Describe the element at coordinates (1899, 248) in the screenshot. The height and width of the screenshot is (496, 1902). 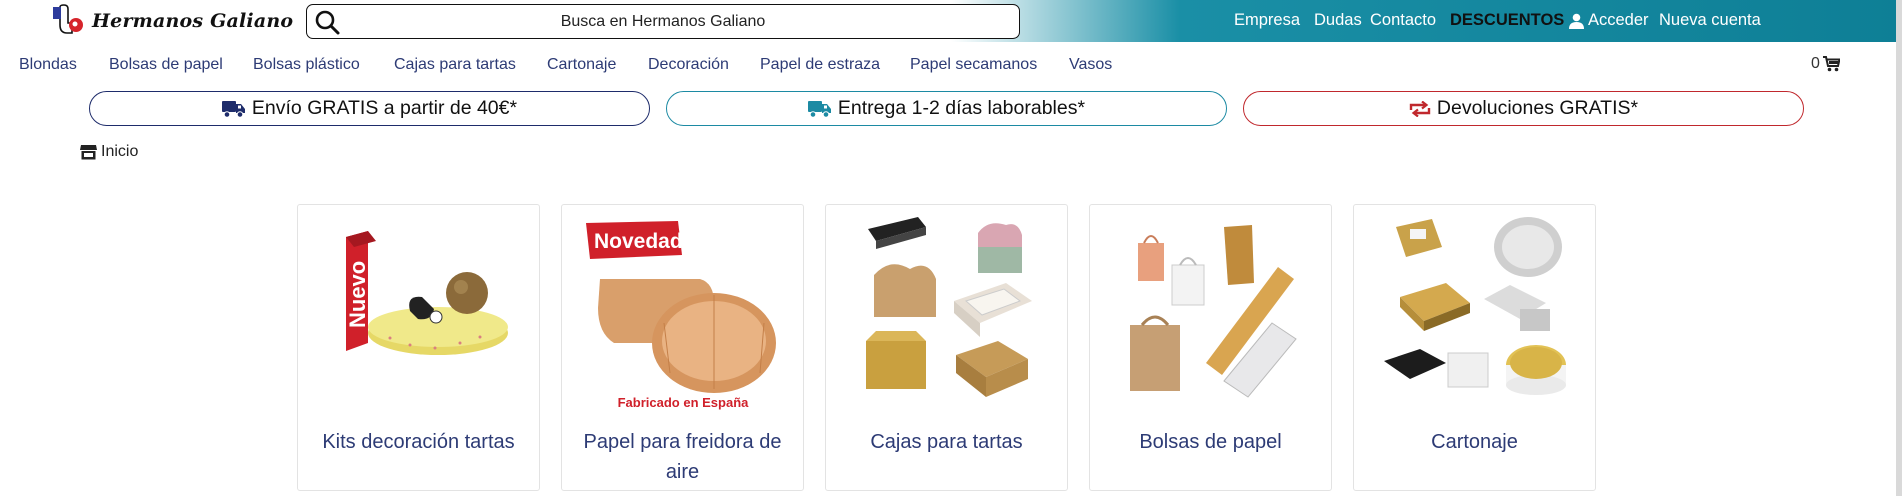
I see `page-scrollbar` at that location.